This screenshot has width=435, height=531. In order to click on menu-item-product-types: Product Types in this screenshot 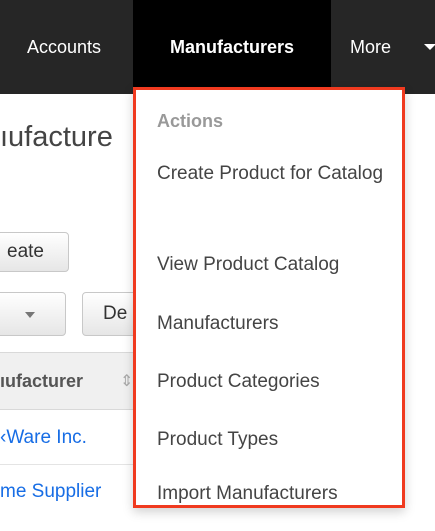, I will do `click(273, 440)`.